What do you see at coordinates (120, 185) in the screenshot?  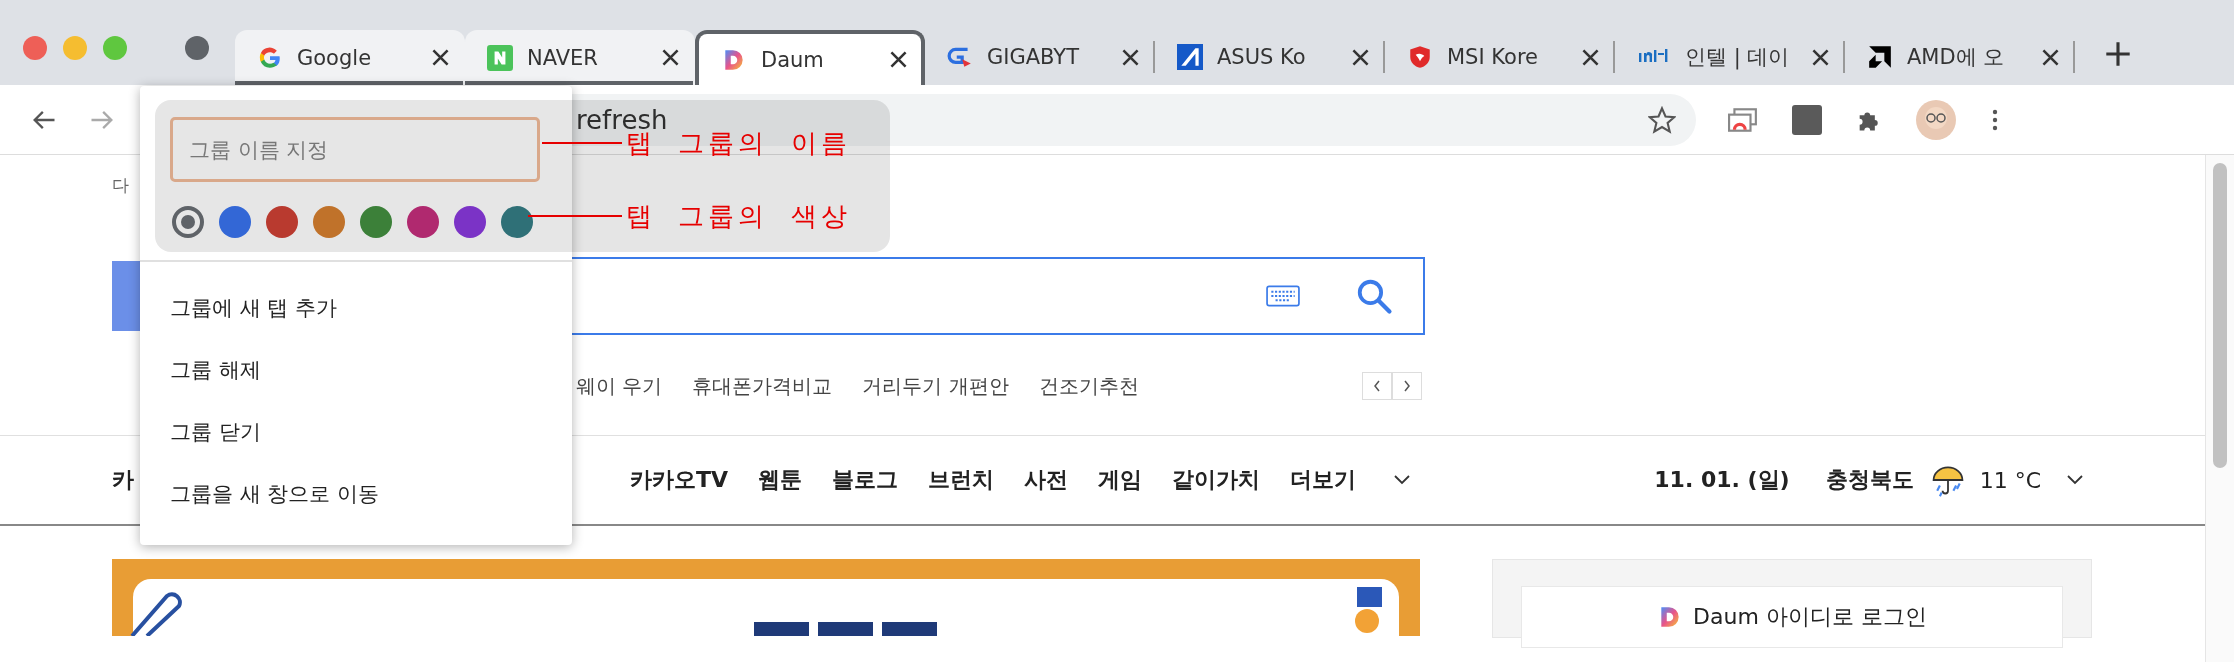 I see `header-text: 다` at bounding box center [120, 185].